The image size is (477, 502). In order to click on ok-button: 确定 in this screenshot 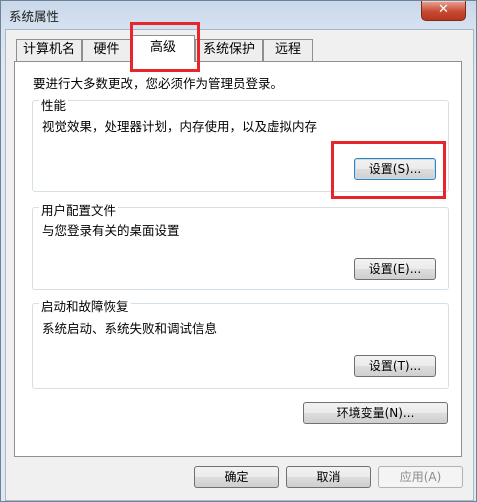, I will do `click(236, 477)`.